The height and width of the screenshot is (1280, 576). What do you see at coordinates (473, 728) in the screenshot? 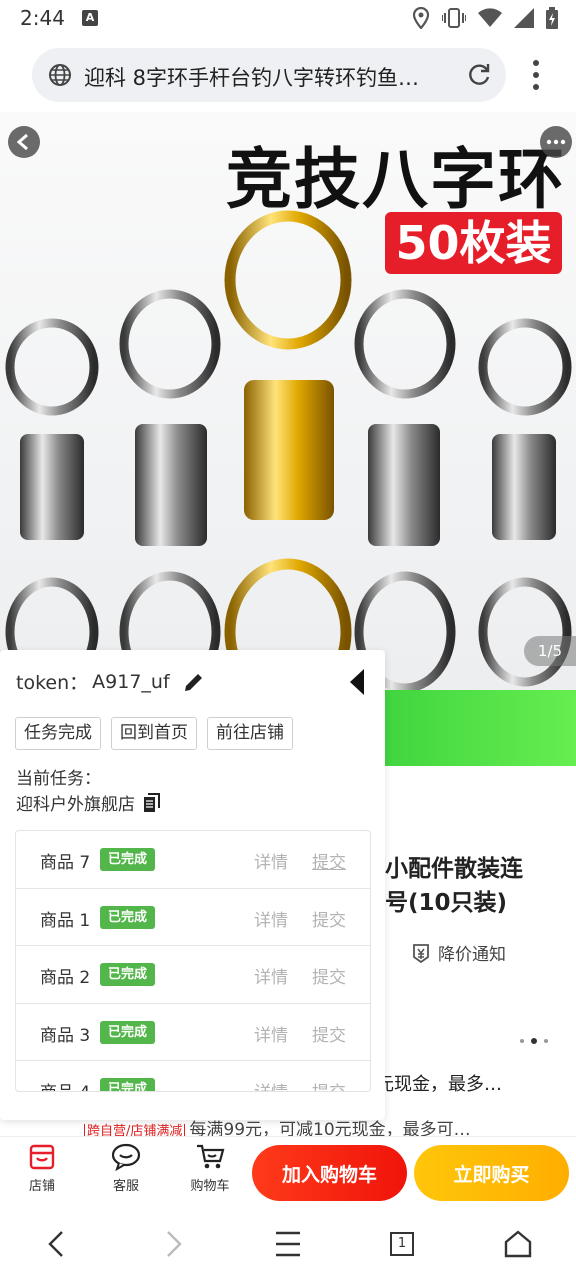
I see `promo-banner` at bounding box center [473, 728].